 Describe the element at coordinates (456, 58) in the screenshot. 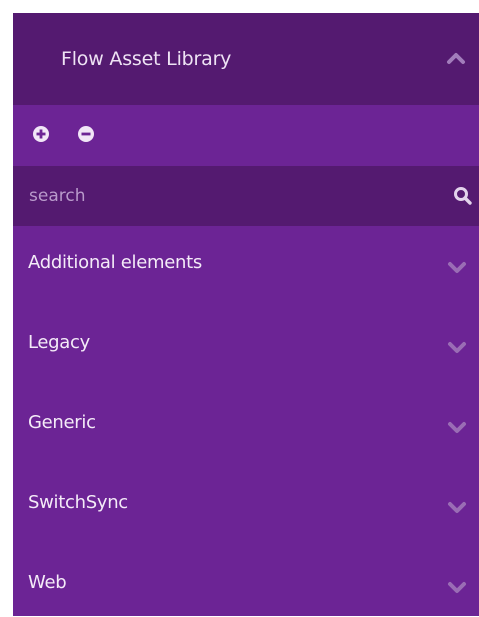

I see `chevron-up-icon` at that location.